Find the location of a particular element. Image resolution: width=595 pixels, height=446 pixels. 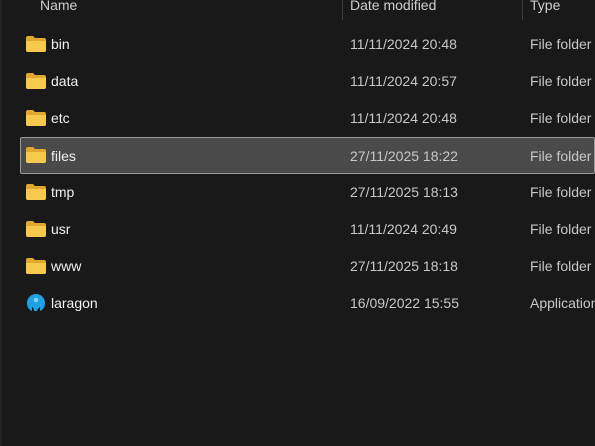

file-row-usr: usr 11/11/2024 20:49 File folder is located at coordinates (307, 229).